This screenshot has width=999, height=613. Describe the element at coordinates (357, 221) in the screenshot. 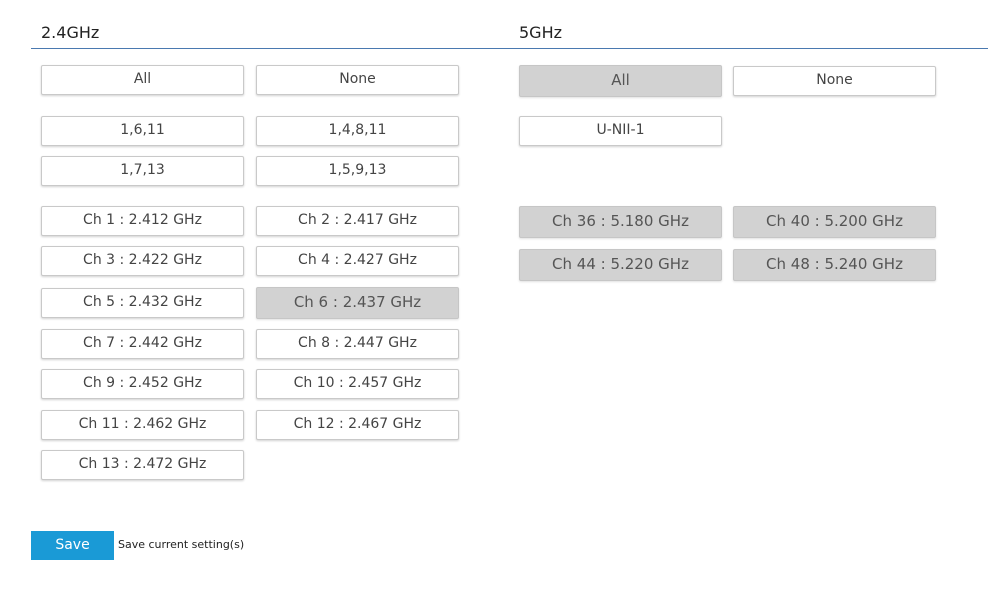

I see `channel-24-button: Ch 2 : 2.417 GHz` at that location.